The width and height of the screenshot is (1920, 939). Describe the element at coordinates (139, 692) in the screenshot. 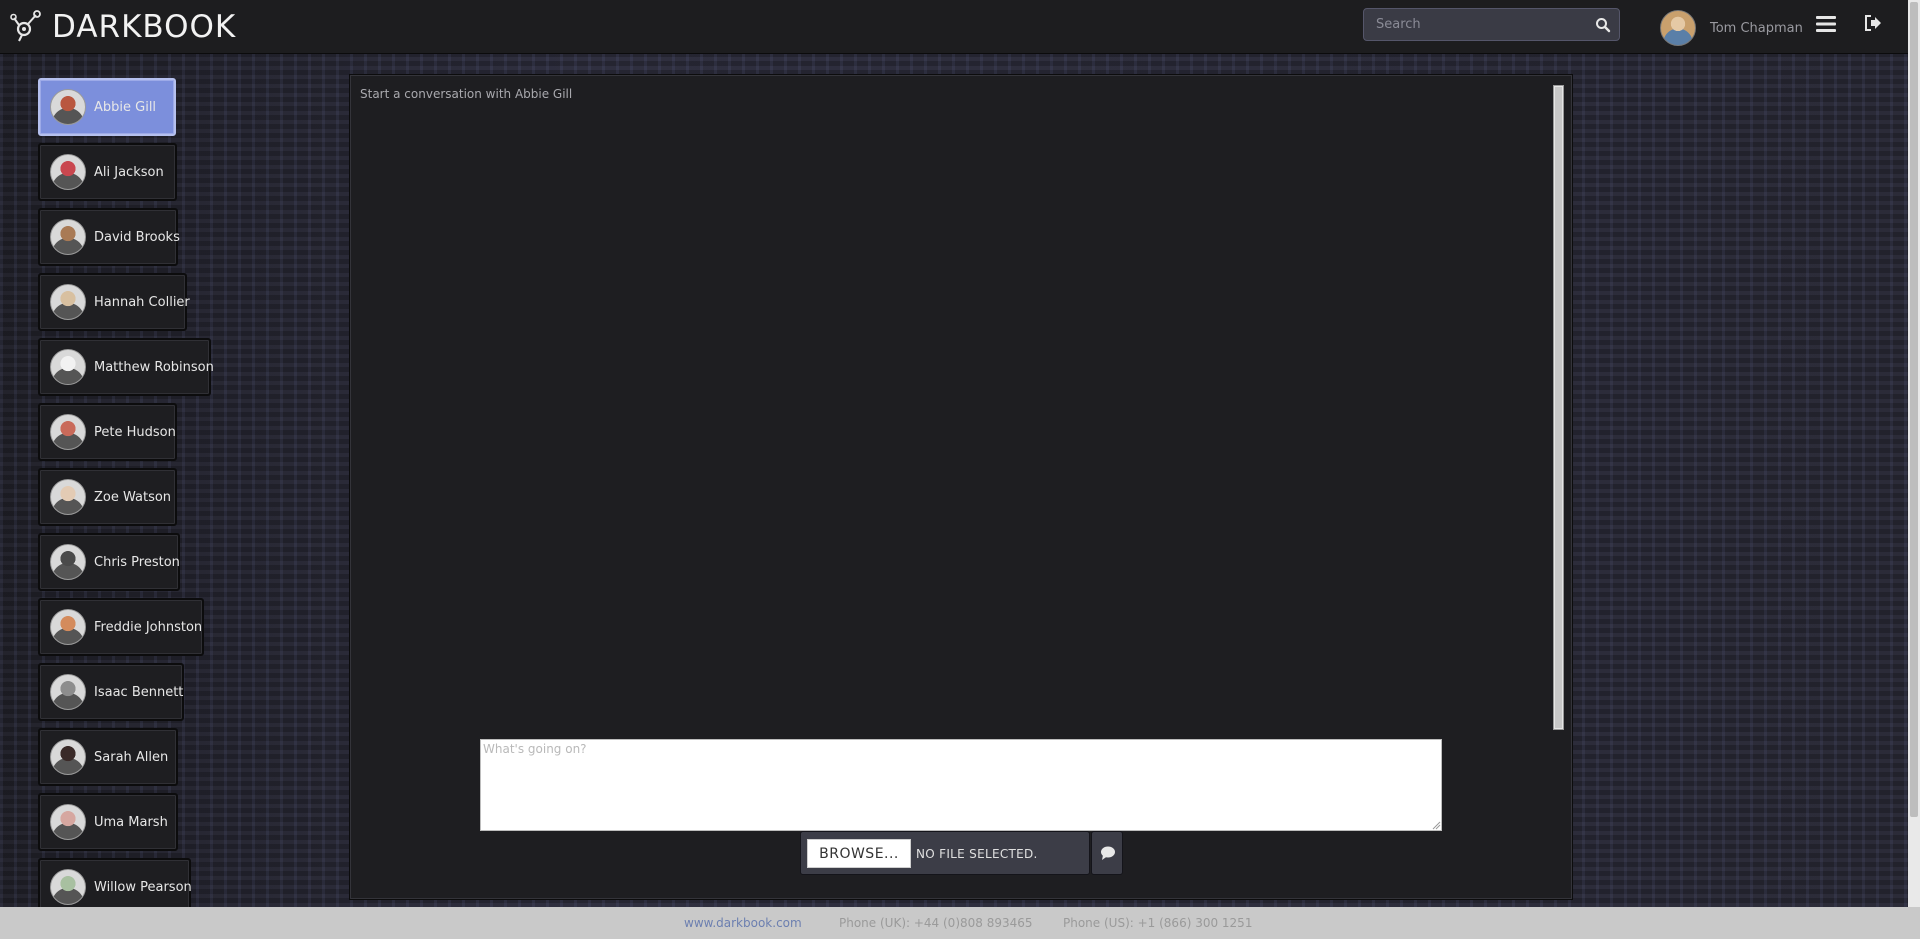

I see `contact-name: Isaac Bennett` at that location.